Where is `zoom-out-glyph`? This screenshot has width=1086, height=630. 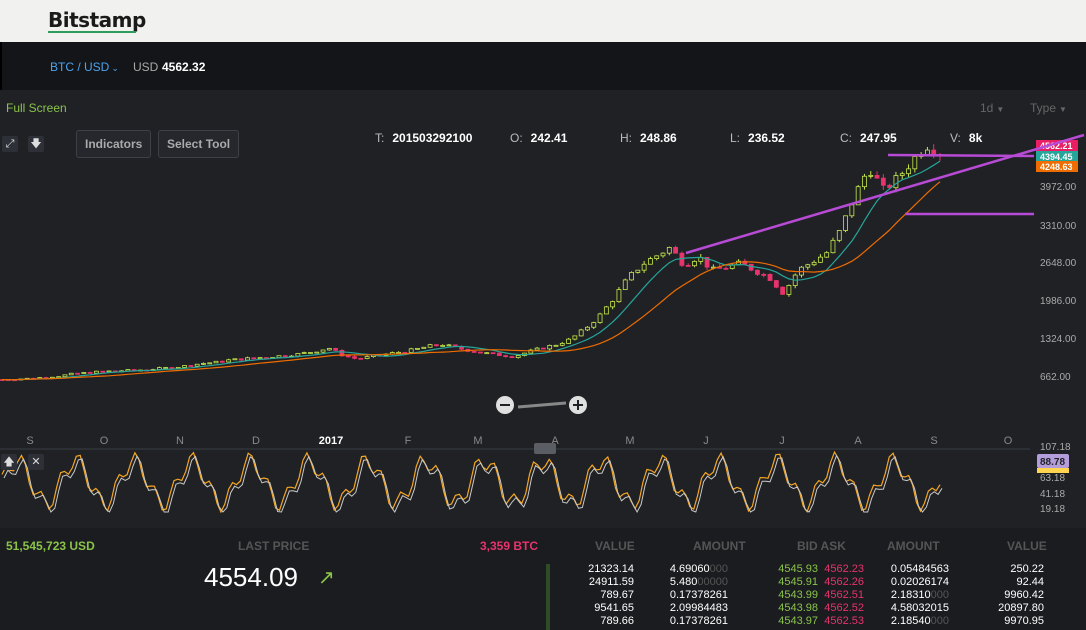 zoom-out-glyph is located at coordinates (505, 405).